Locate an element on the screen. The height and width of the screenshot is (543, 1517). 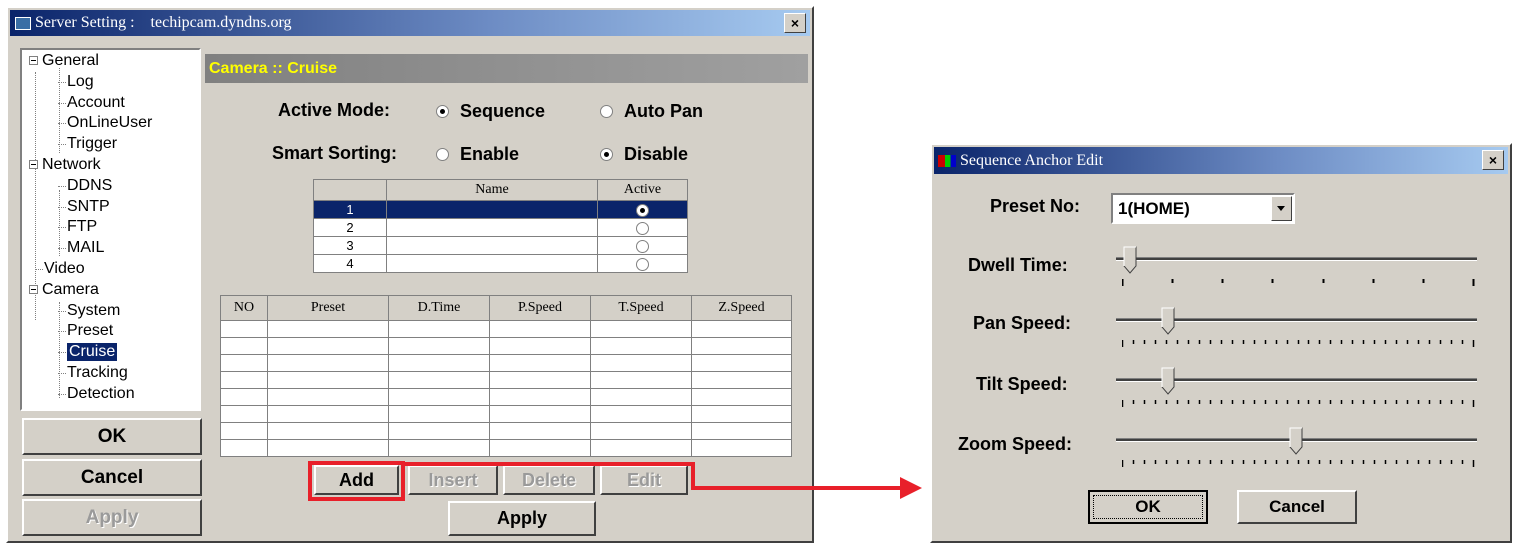
tree-item-video: Video is located at coordinates (64, 269).